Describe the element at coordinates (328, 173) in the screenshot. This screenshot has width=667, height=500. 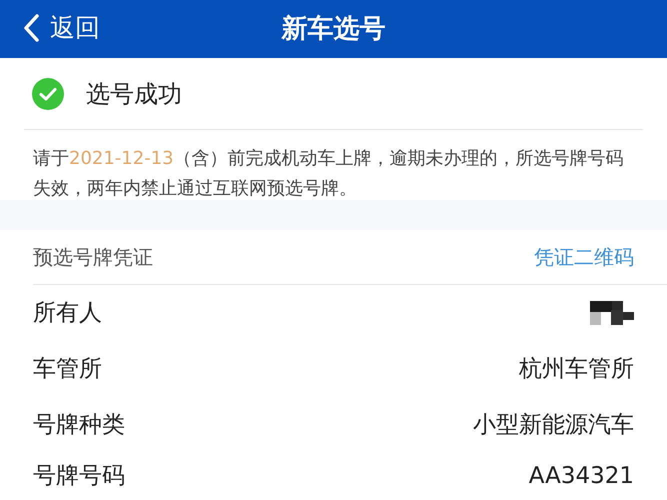
I see `notice-text: 请于2021-12-13（含）前完成机动车上牌，逾期未办理的，所选号牌号码失效，两年内禁止通过互联网预选号牌。` at that location.